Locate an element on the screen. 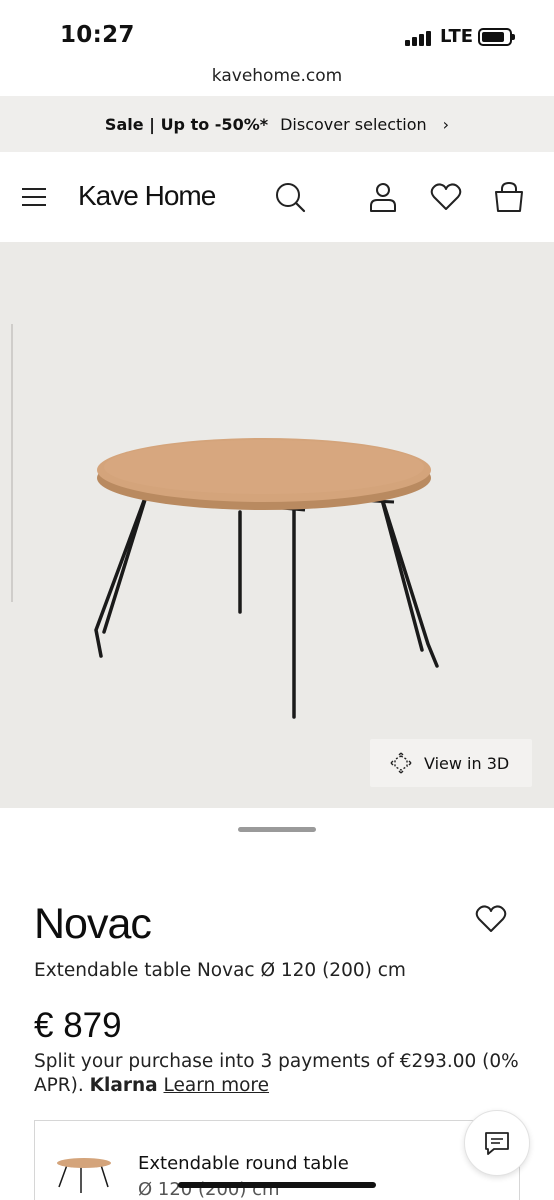 The height and width of the screenshot is (1200, 554). battery-level is located at coordinates (493, 37).